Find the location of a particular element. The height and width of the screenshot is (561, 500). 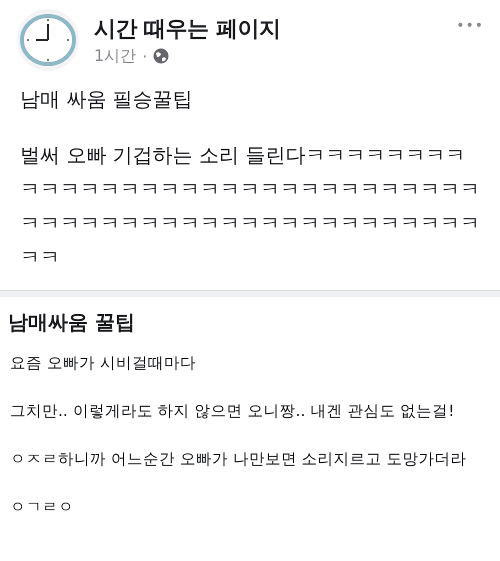

attachment-text: 요즘 오빠가 시비걸때마다 is located at coordinates (103, 363).